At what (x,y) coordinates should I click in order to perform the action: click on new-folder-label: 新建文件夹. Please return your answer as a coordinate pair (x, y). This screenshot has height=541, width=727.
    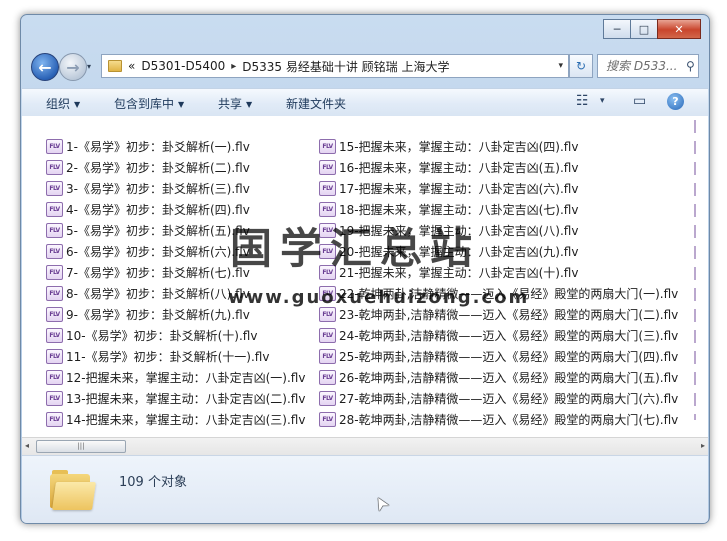
    Looking at the image, I should click on (316, 104).